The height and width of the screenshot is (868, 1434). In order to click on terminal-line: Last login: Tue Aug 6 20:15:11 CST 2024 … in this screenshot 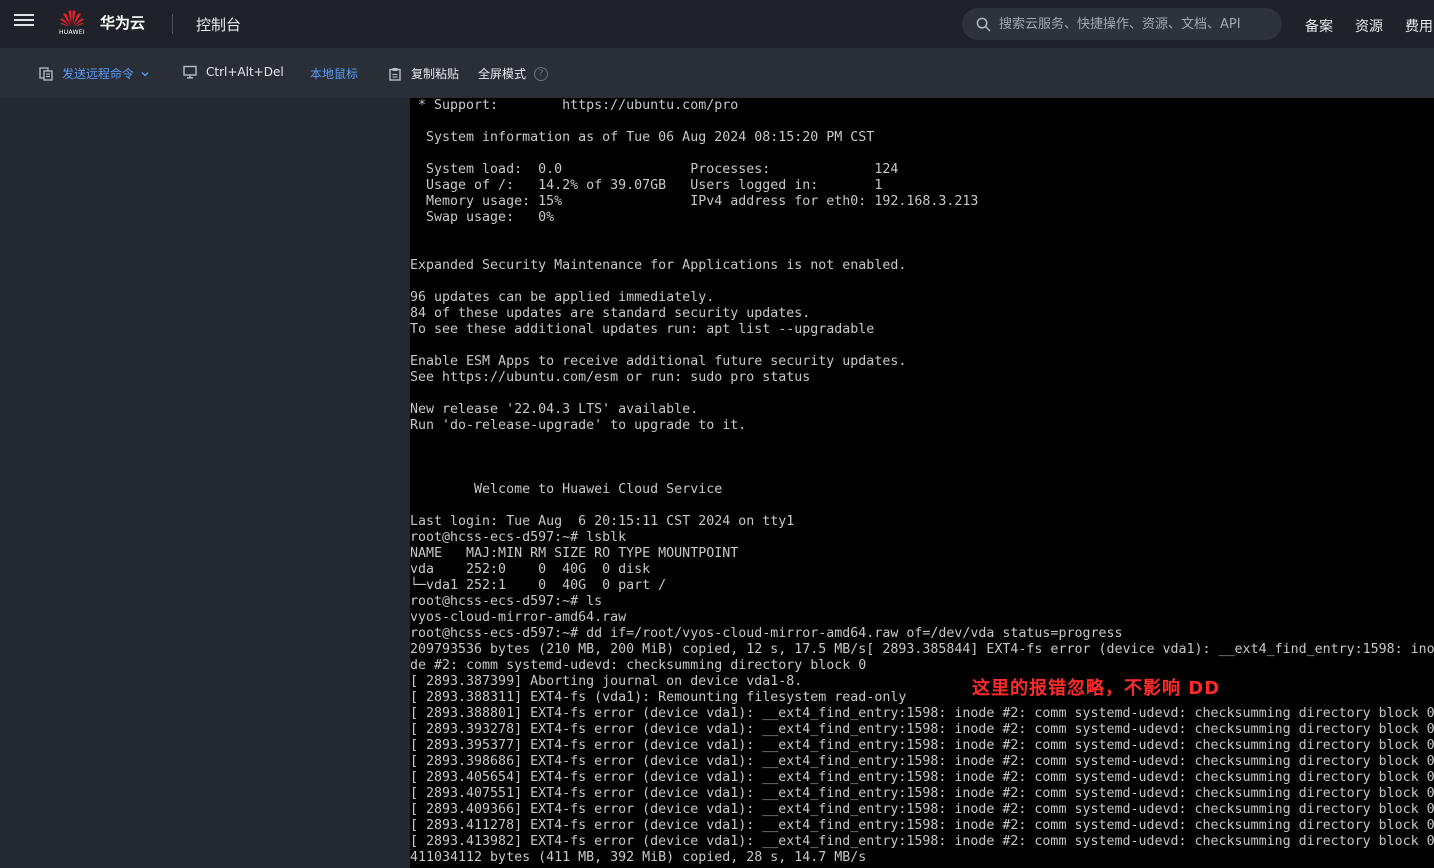, I will do `click(602, 521)`.